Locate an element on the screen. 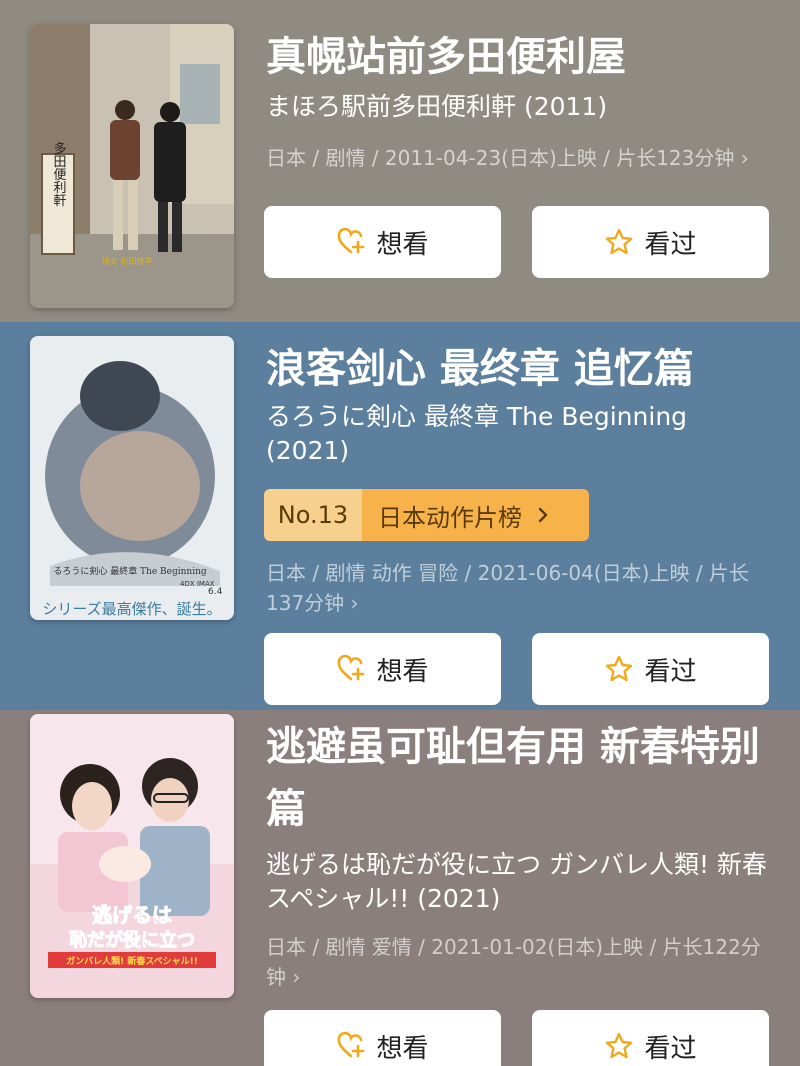 Image resolution: width=800 pixels, height=1066 pixels. ranking-badge: No.13 日本动作片榜 is located at coordinates (426, 515).